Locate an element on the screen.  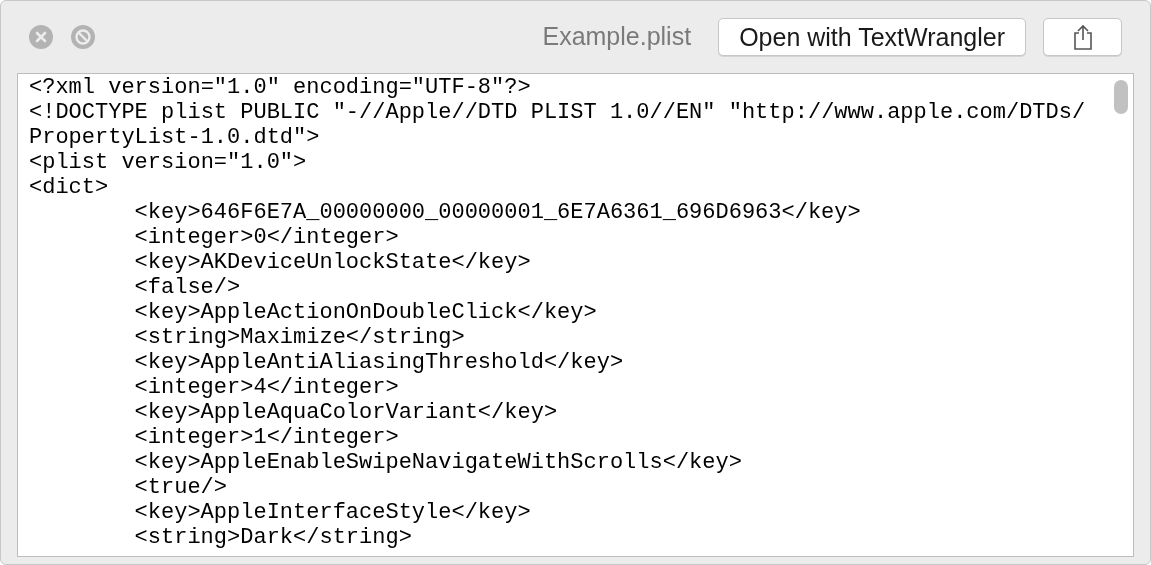
code-line: <integer>1</integer> is located at coordinates (266, 437).